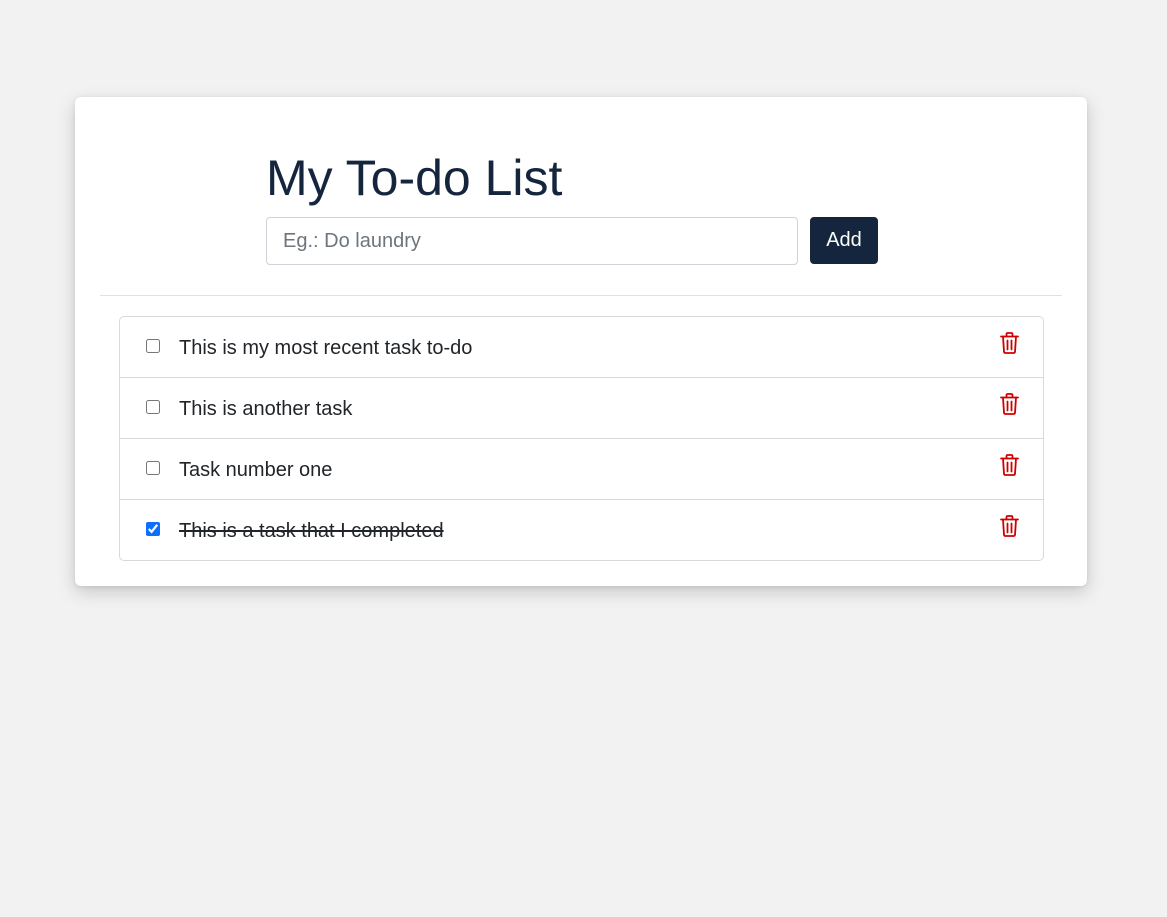  Describe the element at coordinates (581, 295) in the screenshot. I see `divider` at that location.